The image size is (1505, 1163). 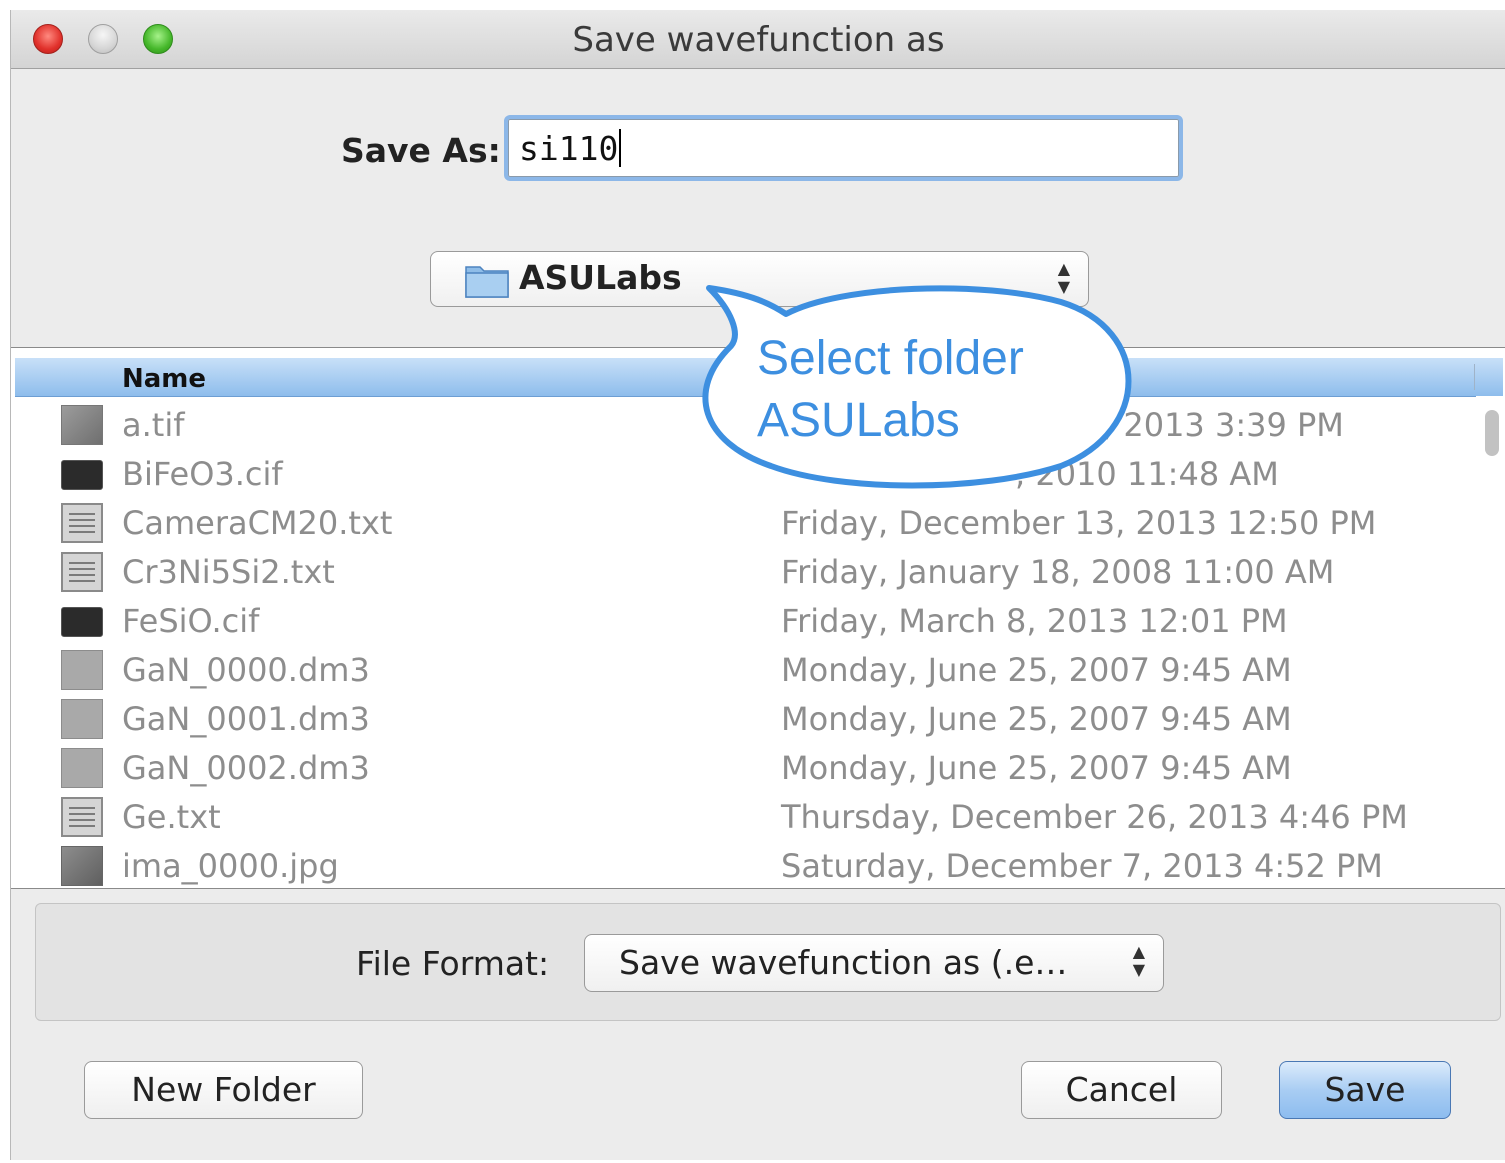 I want to click on file-date: Friday, December 13, 2013 12:50 PM, so click(x=1079, y=523).